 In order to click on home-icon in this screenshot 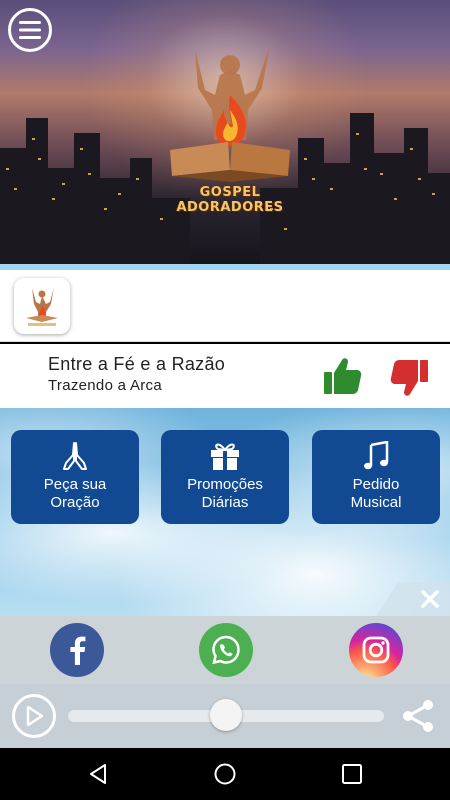, I will do `click(225, 774)`.